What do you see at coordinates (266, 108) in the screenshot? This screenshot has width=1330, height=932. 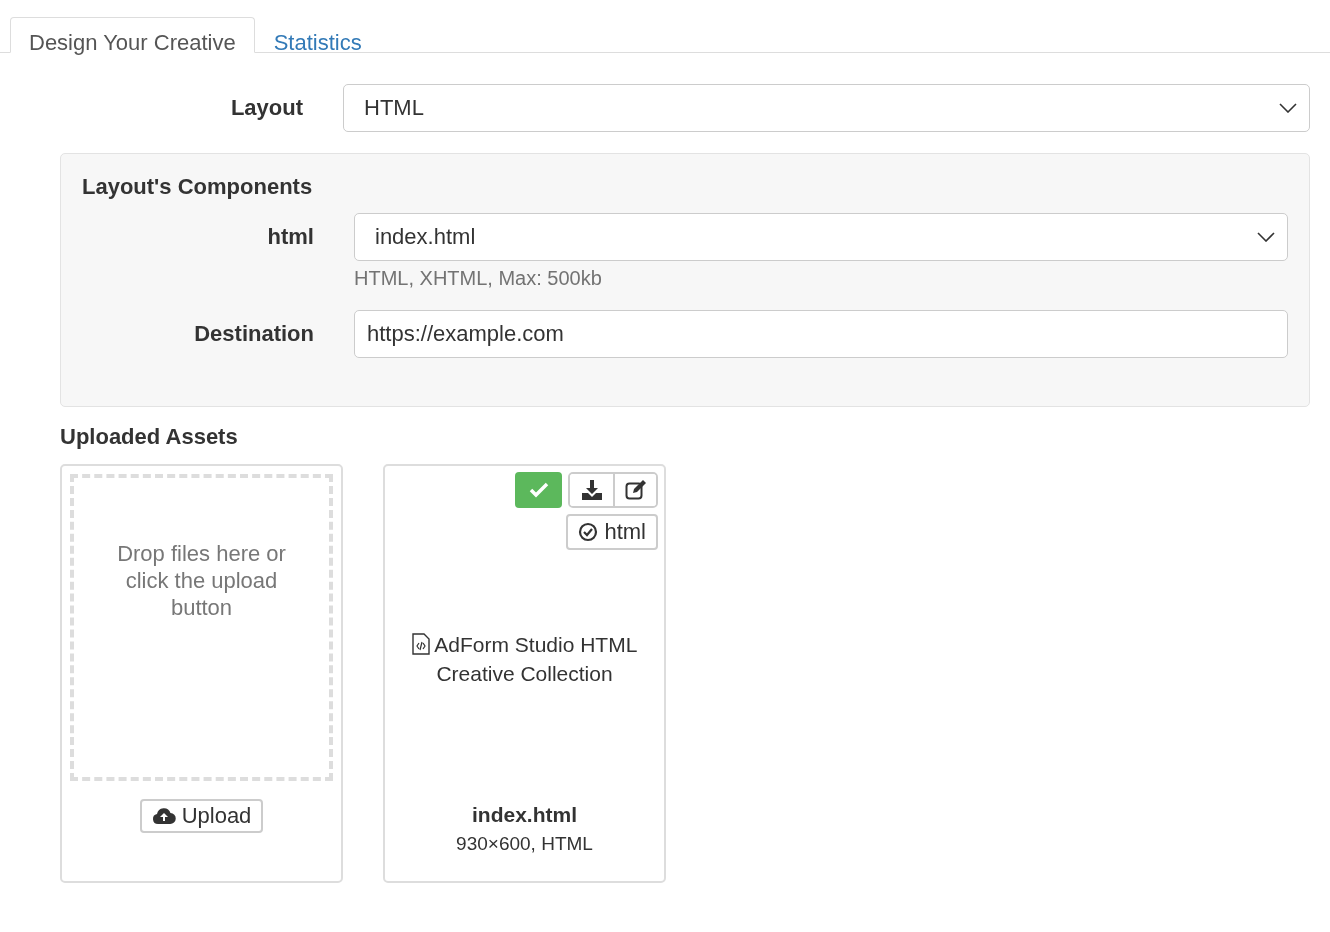 I see `field-label: Layout` at bounding box center [266, 108].